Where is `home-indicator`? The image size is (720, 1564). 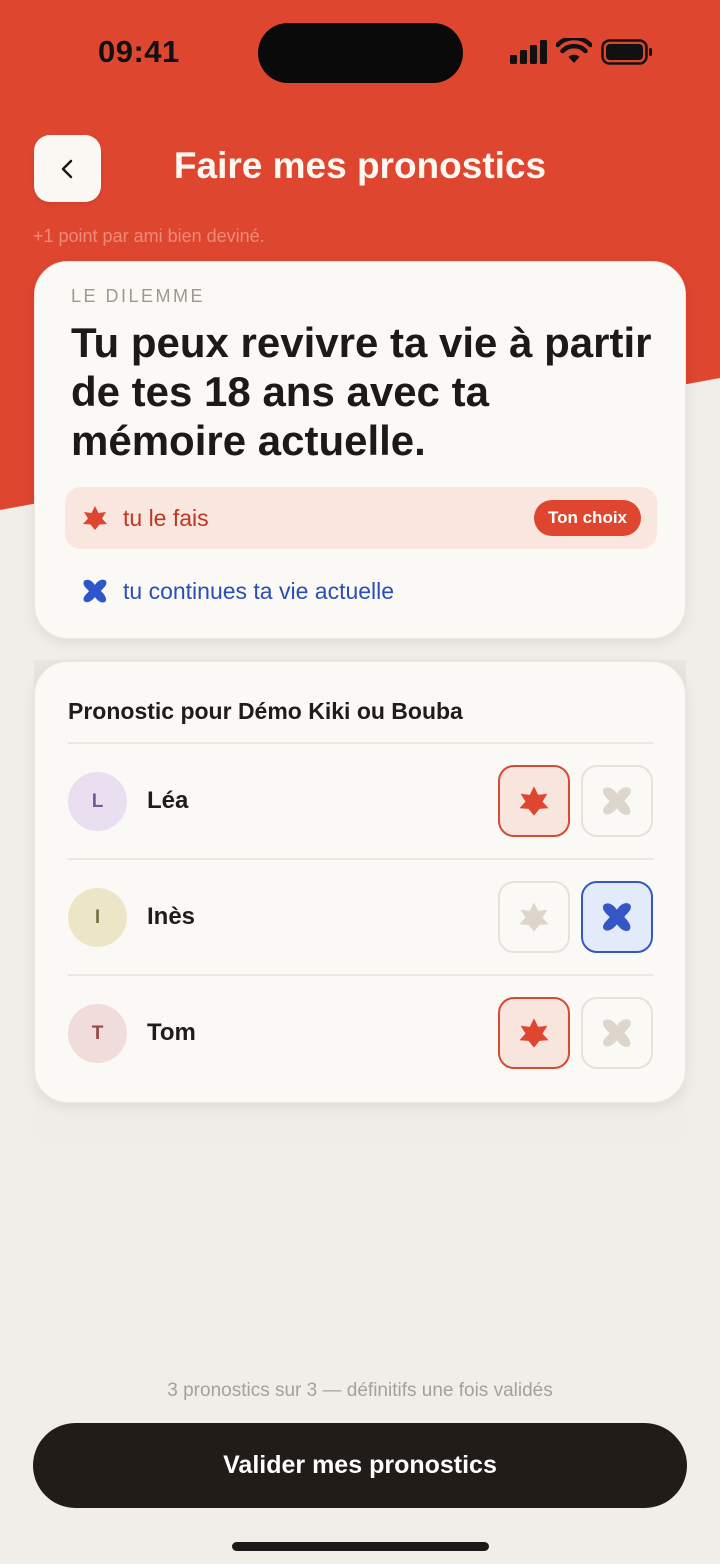 home-indicator is located at coordinates (360, 1546).